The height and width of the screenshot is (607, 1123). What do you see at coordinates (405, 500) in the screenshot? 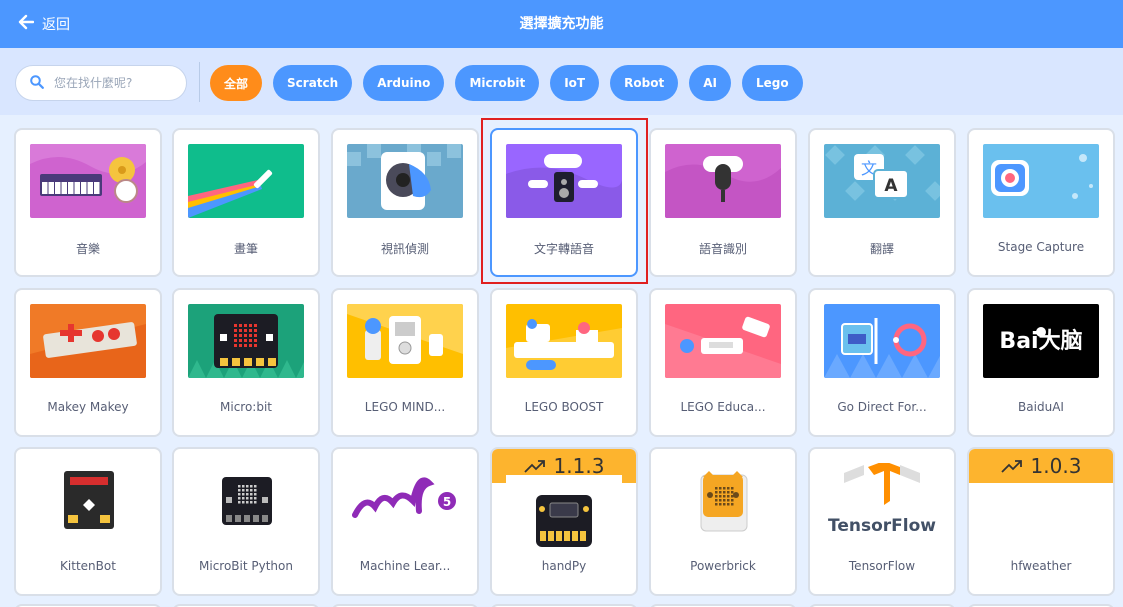
I see `ml5-logo: 5` at bounding box center [405, 500].